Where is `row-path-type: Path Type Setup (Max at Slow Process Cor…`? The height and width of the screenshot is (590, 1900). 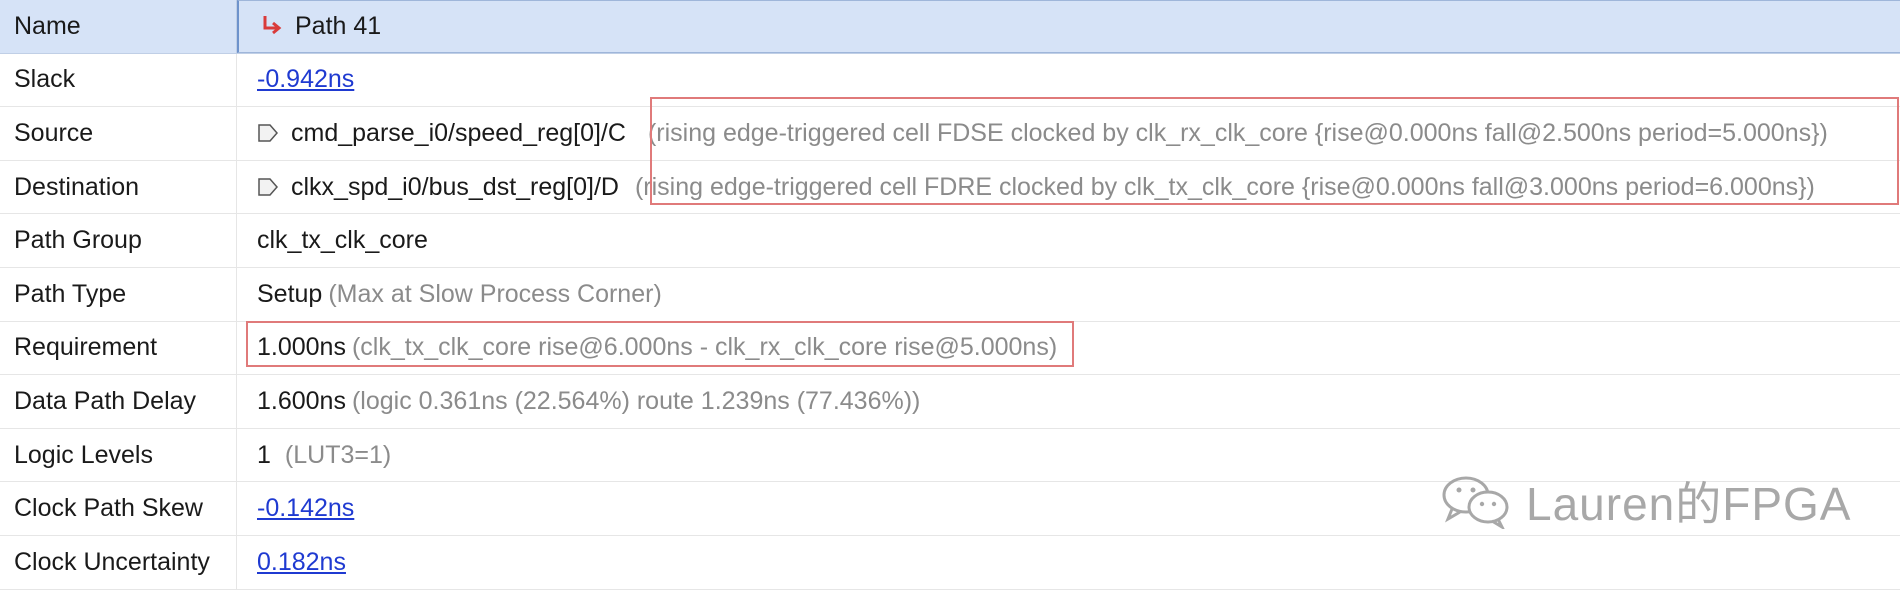
row-path-type: Path Type Setup (Max at Slow Process Cor… is located at coordinates (950, 294).